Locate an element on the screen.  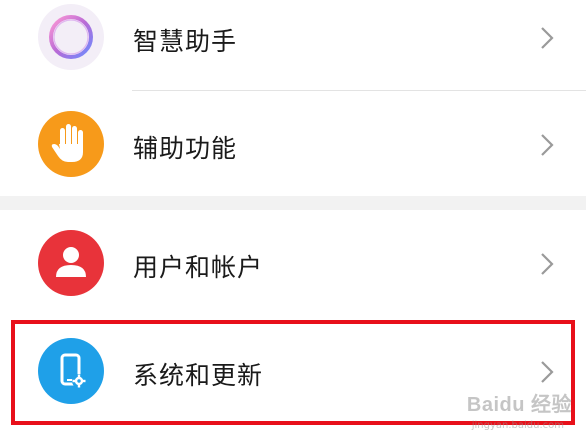
user-icon is located at coordinates (71, 263).